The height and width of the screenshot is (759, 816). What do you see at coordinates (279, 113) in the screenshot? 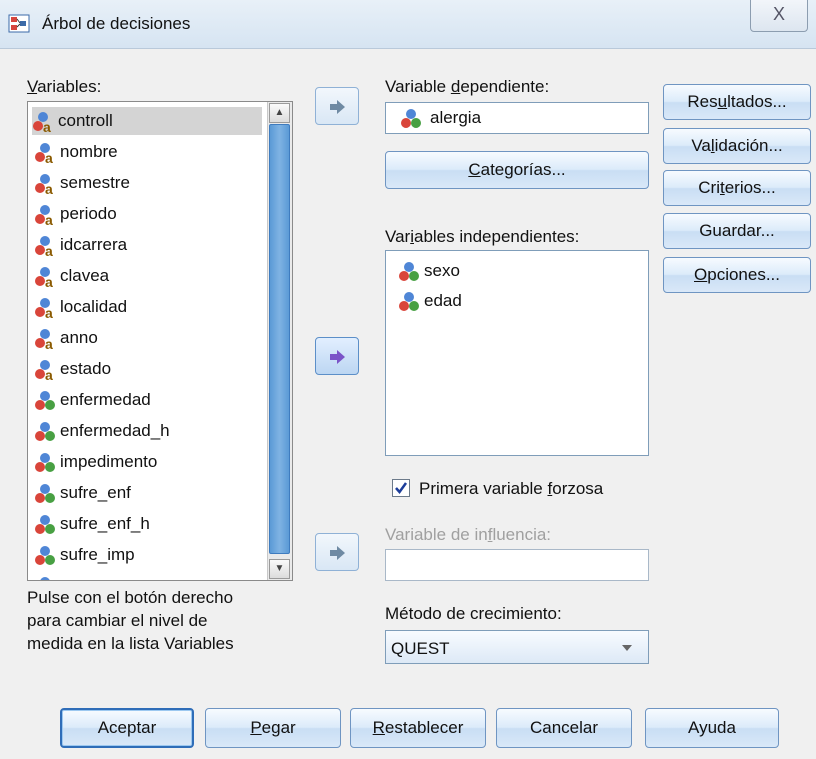
I see `scroll-up-button: ▲` at bounding box center [279, 113].